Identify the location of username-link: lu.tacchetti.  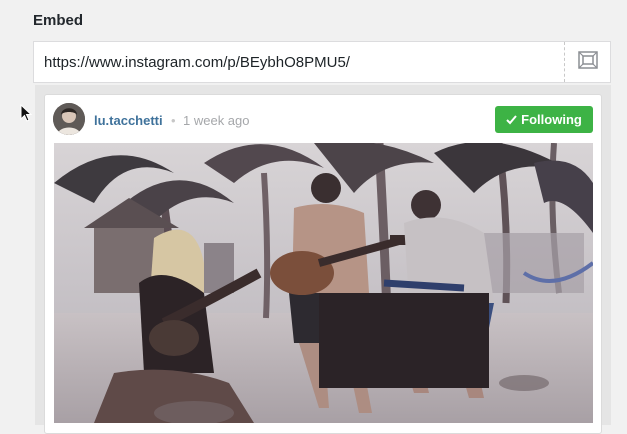
(128, 120).